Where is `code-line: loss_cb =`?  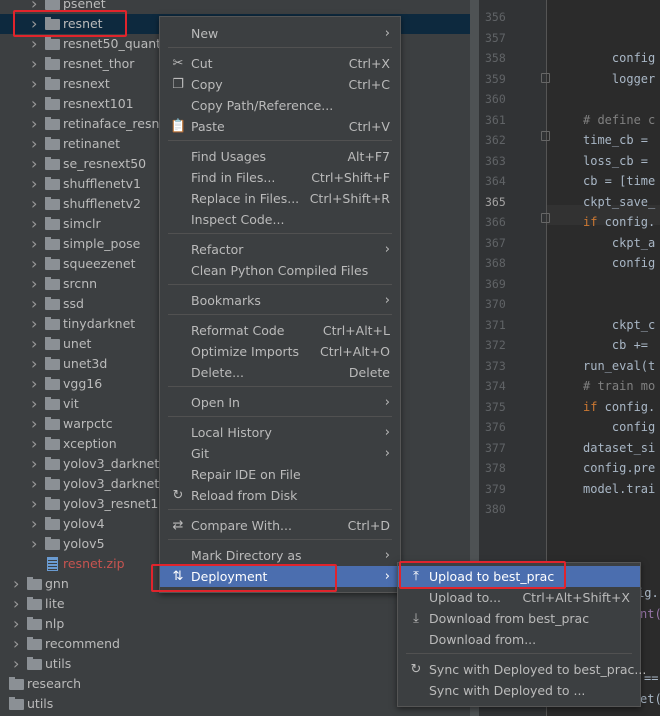 code-line: loss_cb = is located at coordinates (615, 161).